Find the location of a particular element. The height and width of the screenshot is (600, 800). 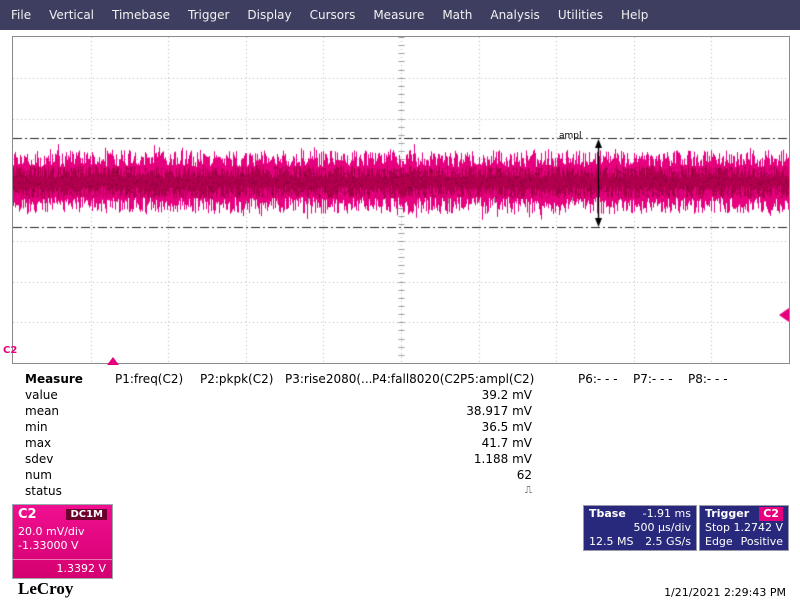

trigger-source-badge: C2 is located at coordinates (771, 514).